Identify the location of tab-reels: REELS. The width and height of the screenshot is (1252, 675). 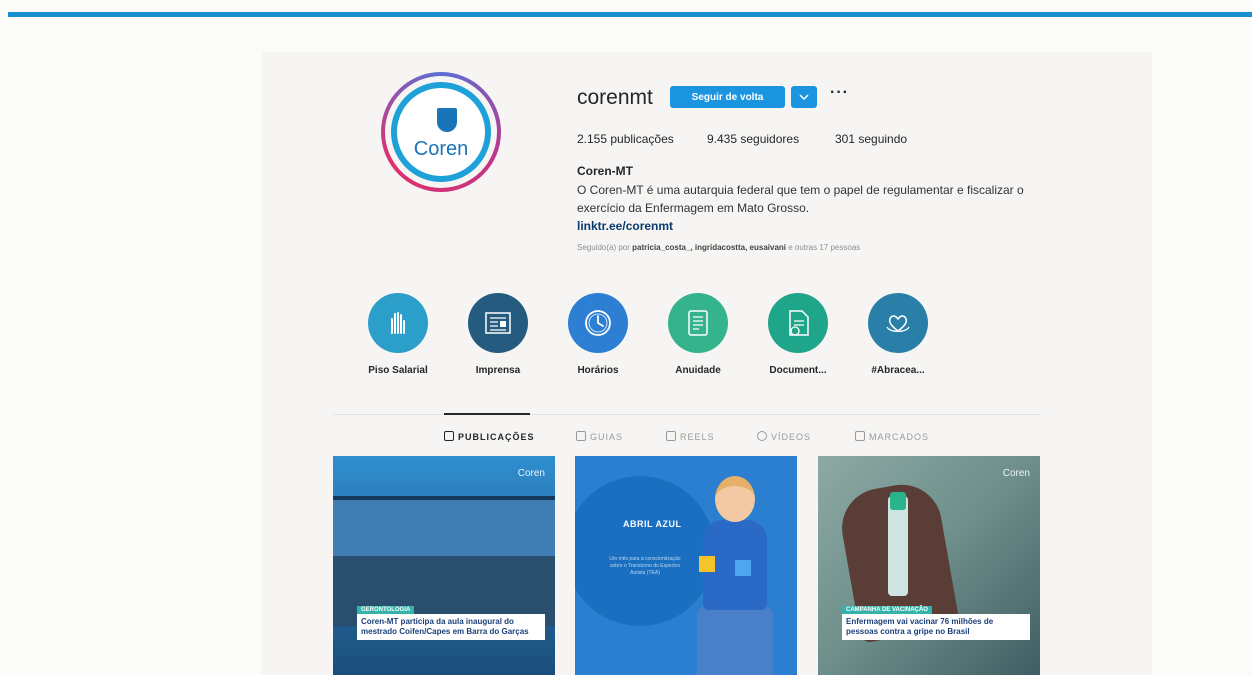
(690, 436).